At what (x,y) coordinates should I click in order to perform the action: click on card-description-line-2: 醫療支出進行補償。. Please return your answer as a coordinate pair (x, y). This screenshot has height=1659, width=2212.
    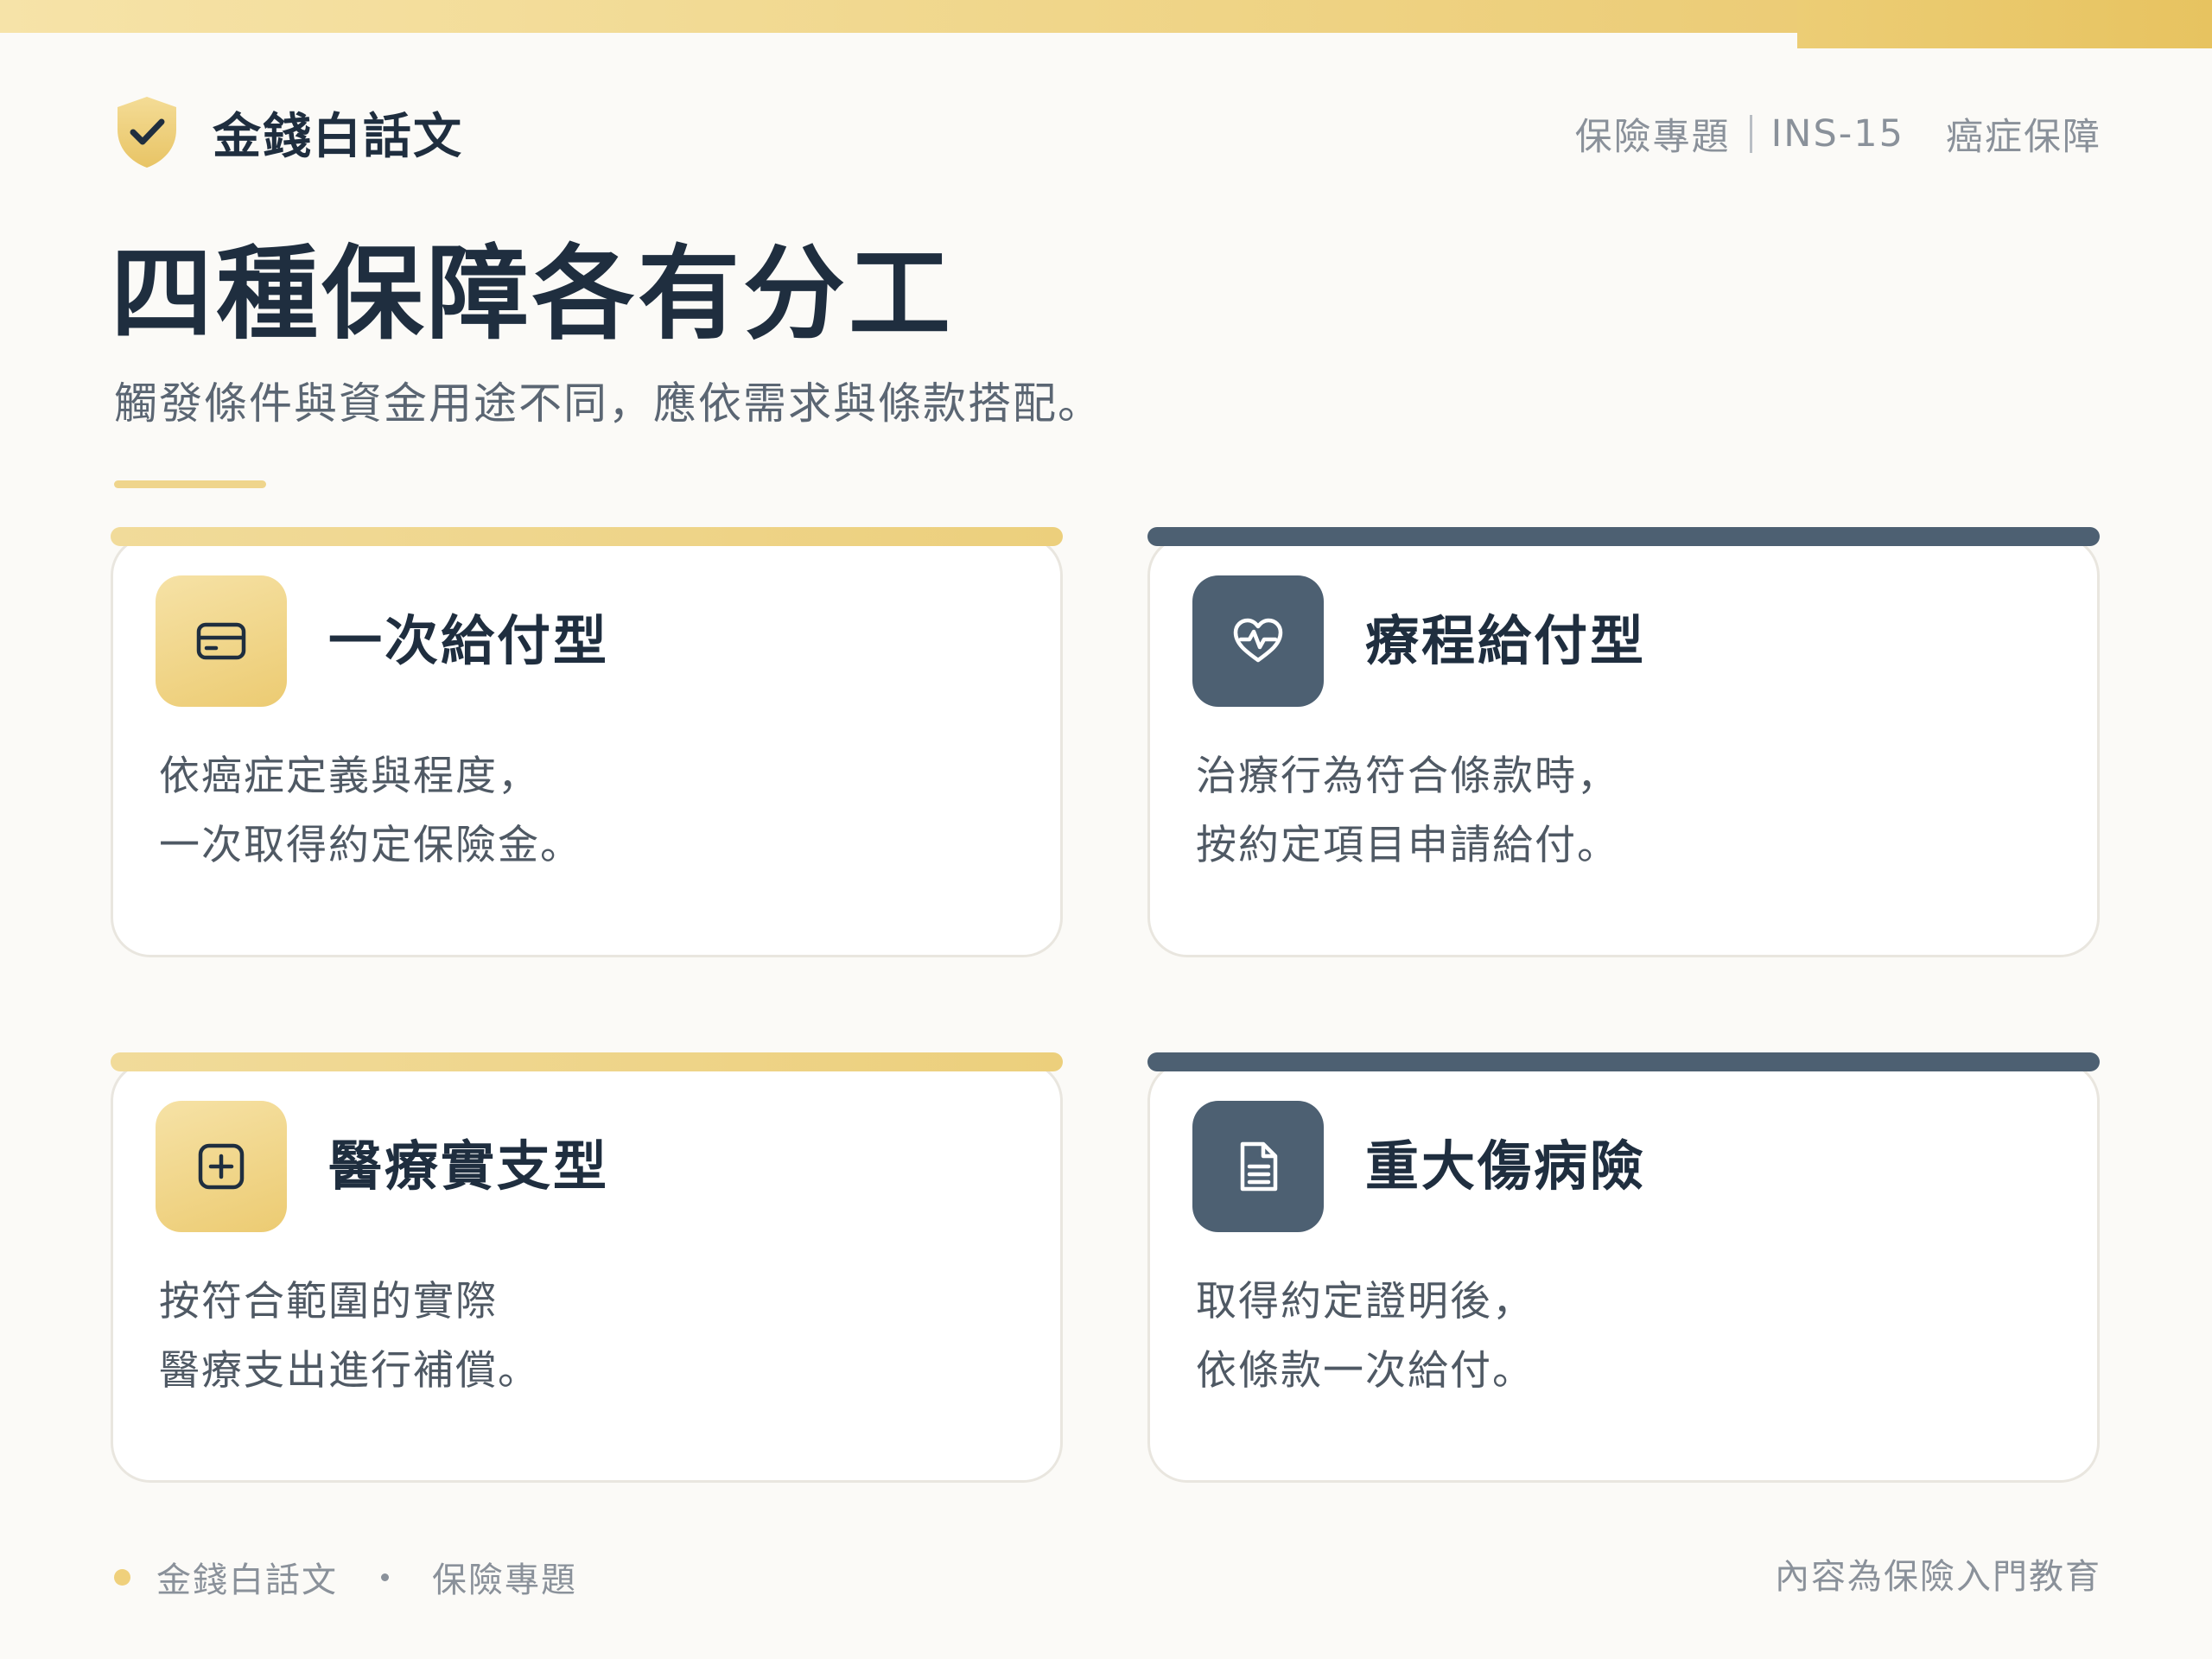
    Looking at the image, I should click on (349, 1371).